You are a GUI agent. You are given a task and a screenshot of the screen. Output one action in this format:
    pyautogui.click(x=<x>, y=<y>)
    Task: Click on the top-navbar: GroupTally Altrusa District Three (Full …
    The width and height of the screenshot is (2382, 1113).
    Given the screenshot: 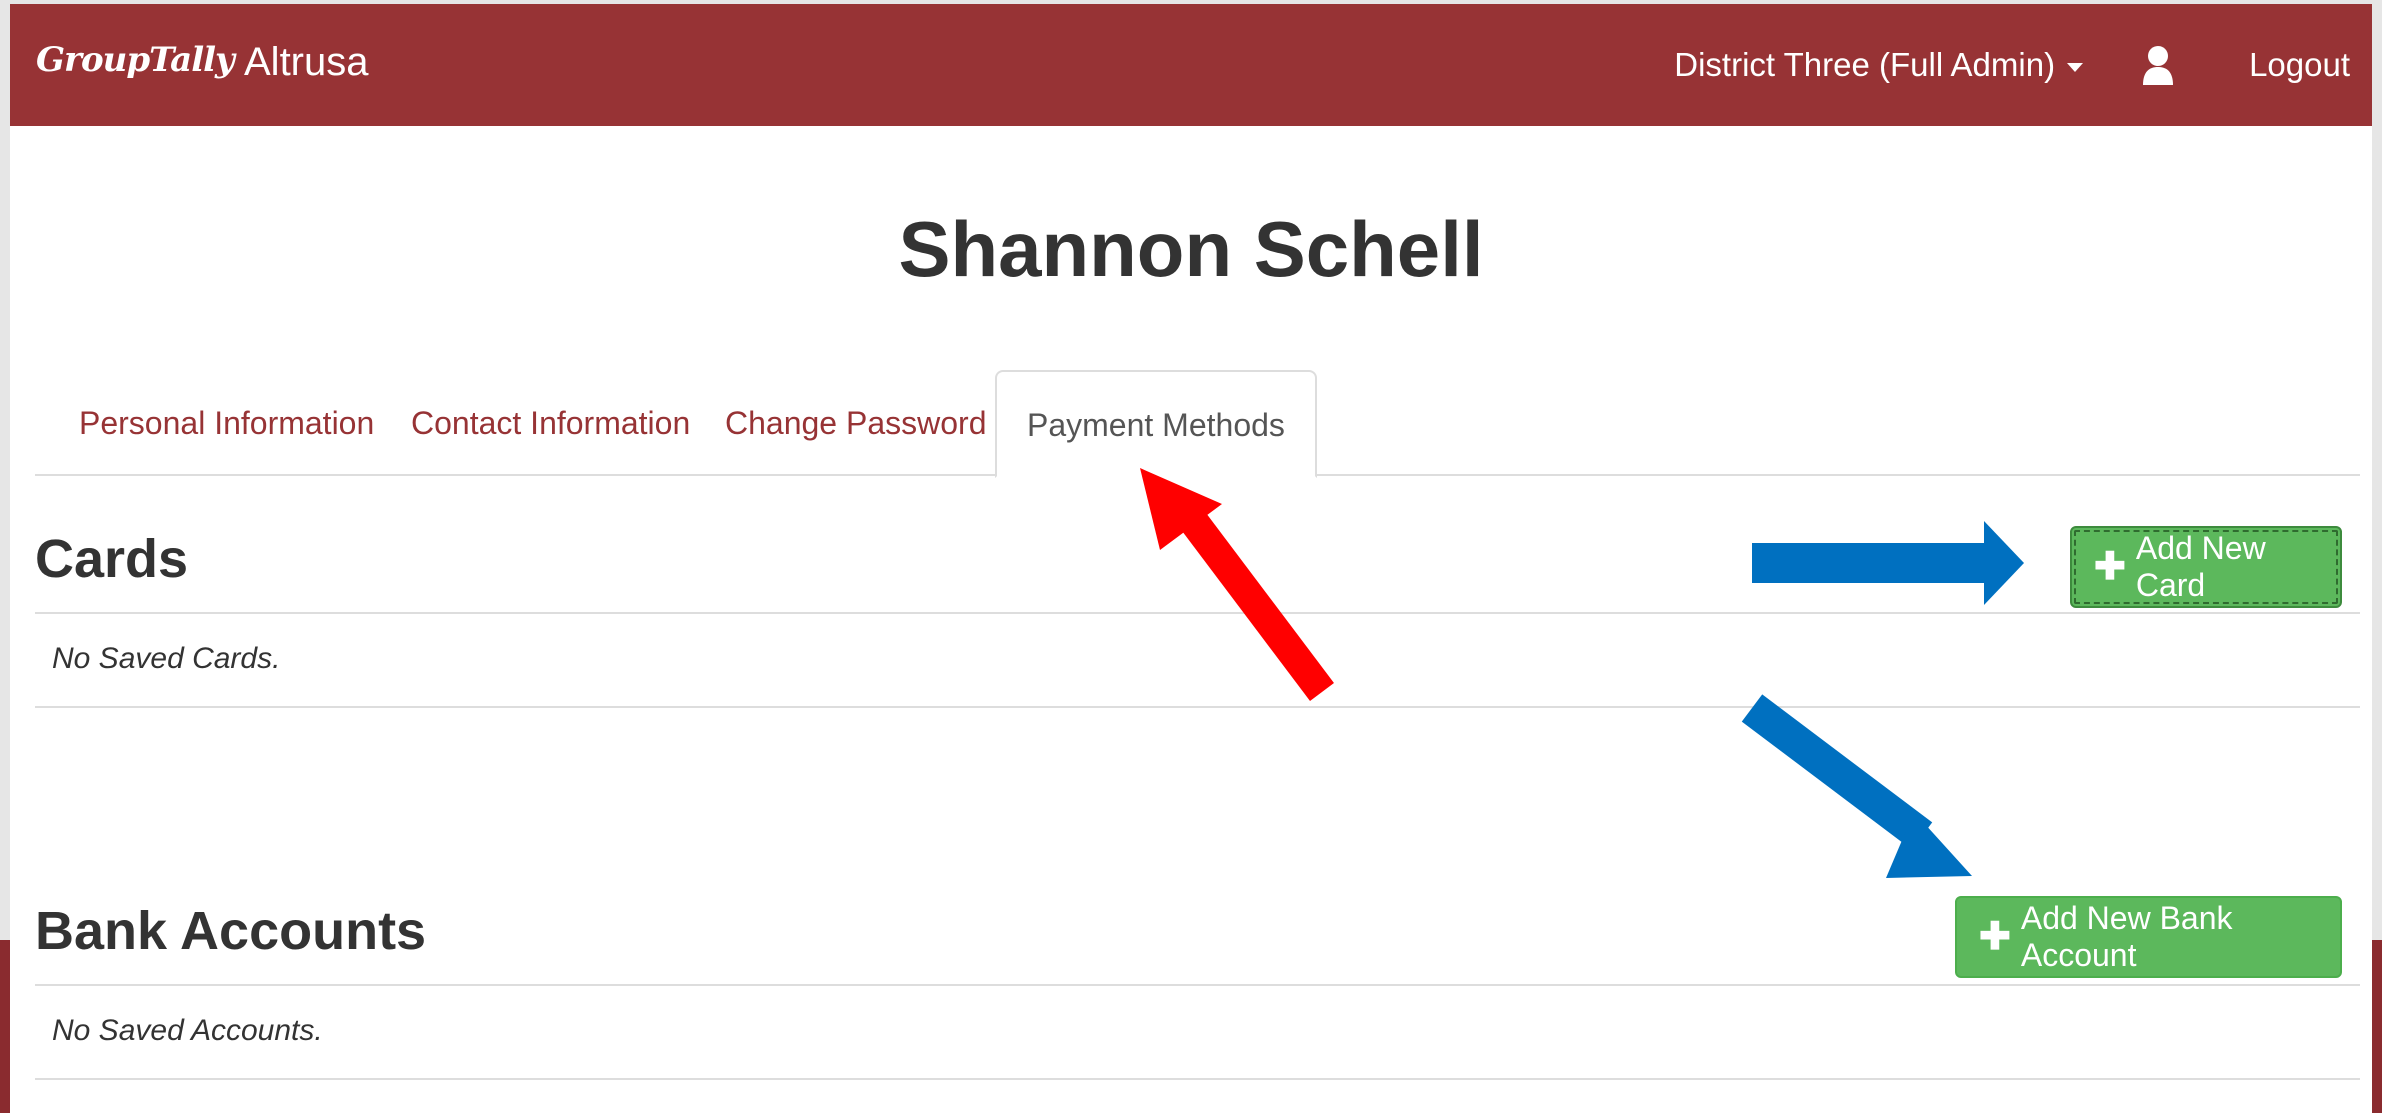 What is the action you would take?
    pyautogui.click(x=1191, y=65)
    